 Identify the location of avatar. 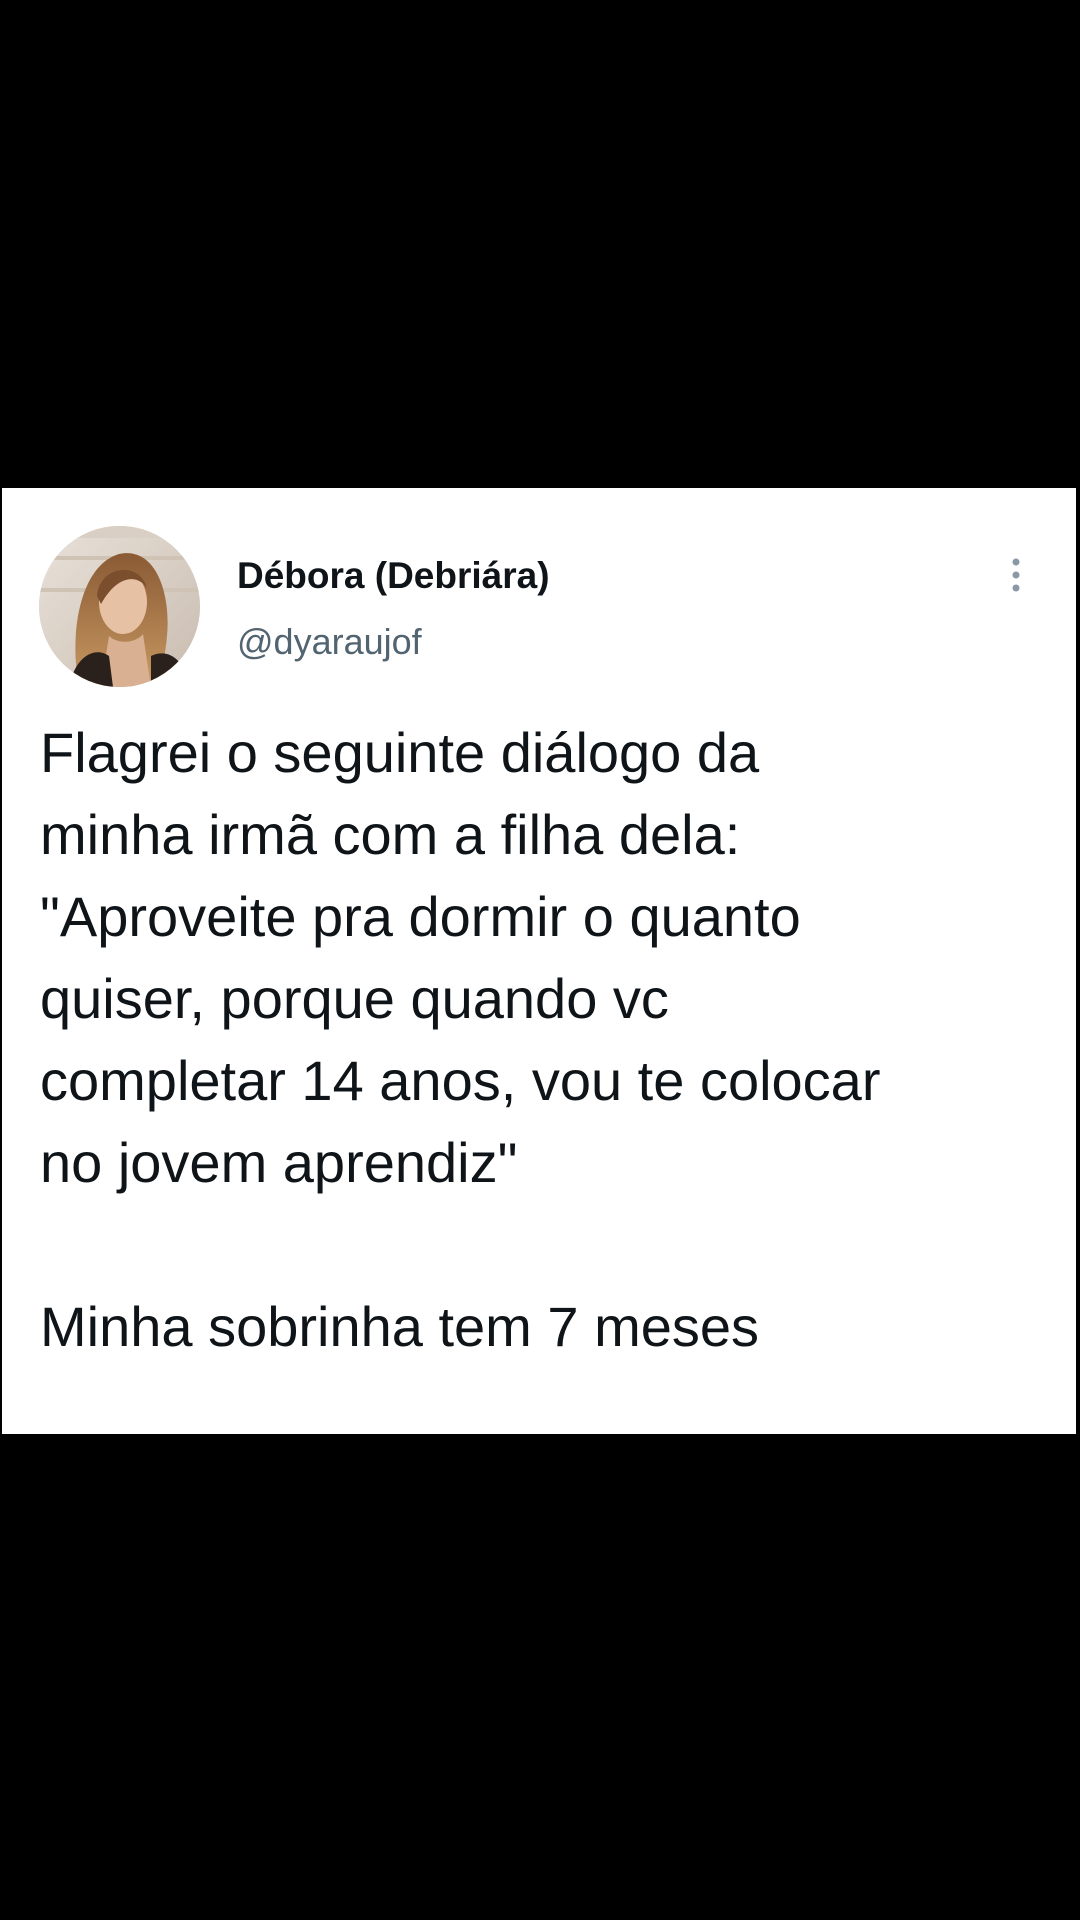
(119, 606).